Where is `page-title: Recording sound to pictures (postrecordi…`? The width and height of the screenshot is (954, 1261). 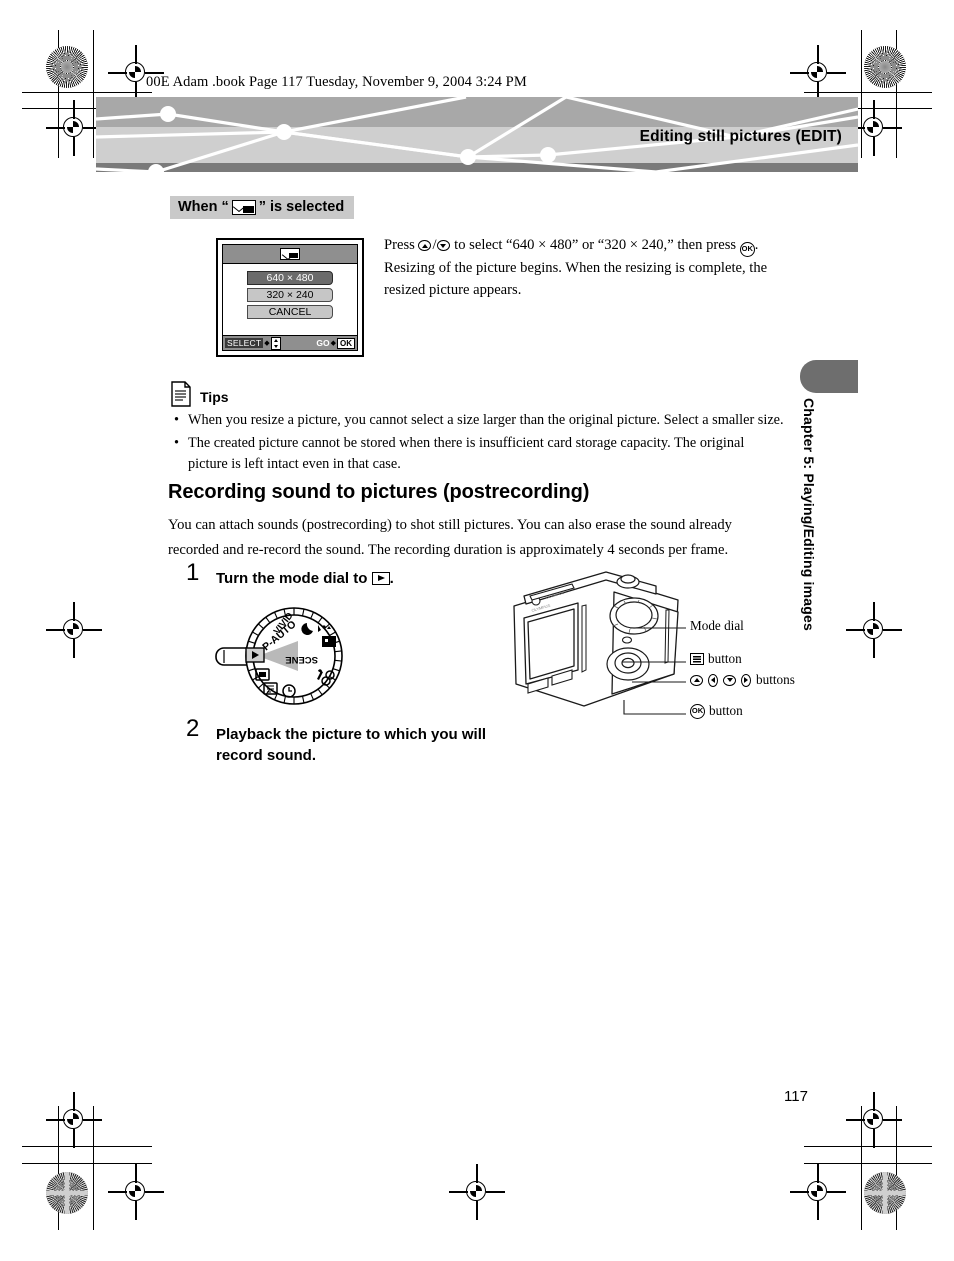 page-title: Recording sound to pictures (postrecordi… is located at coordinates (379, 492).